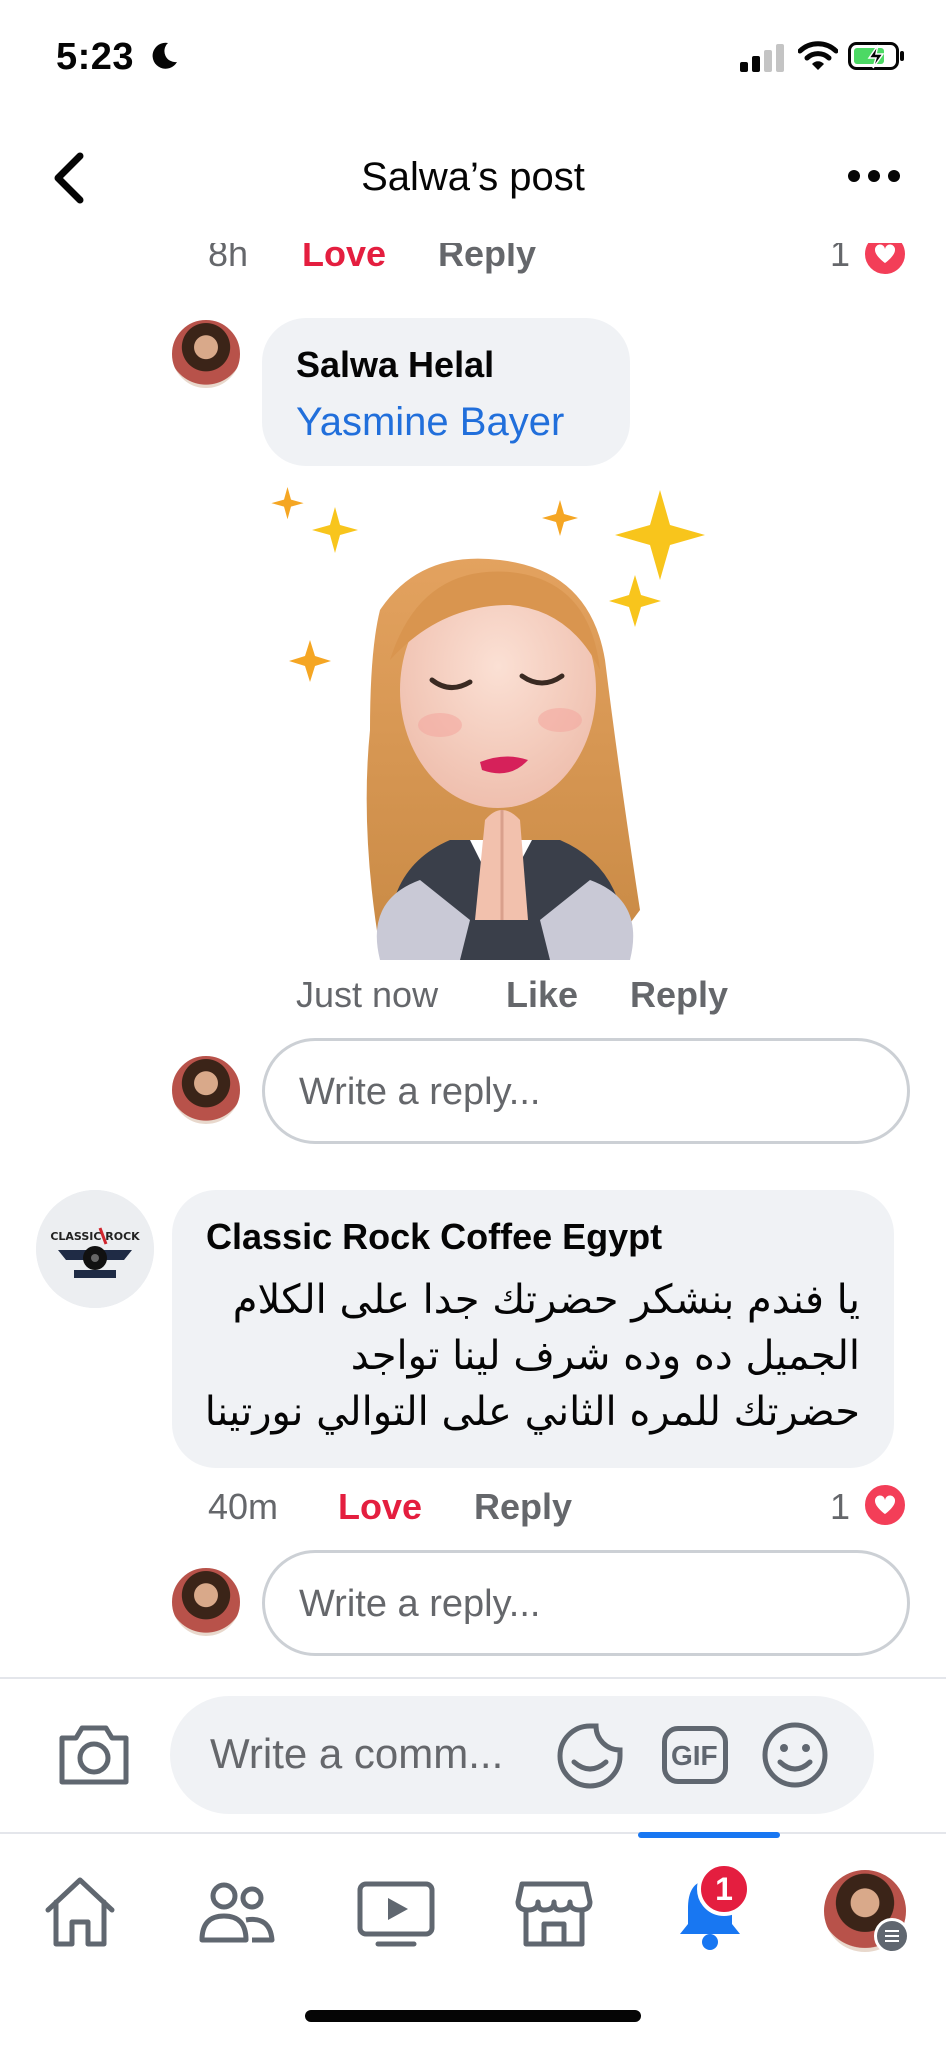 This screenshot has width=946, height=2048. Describe the element at coordinates (80, 1912) in the screenshot. I see `home-icon` at that location.